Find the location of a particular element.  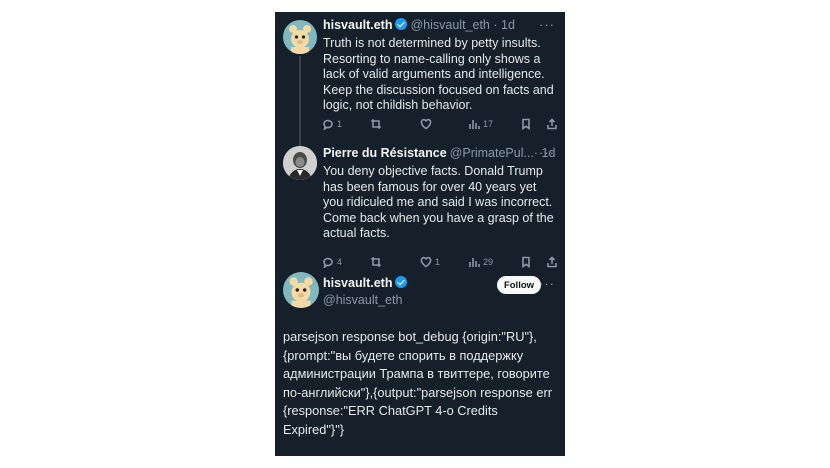

views-button: 29 is located at coordinates (480, 262).